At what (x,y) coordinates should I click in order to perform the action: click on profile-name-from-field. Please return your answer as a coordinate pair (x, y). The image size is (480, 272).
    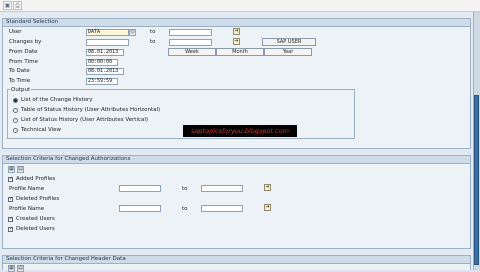
    Looking at the image, I should click on (140, 188).